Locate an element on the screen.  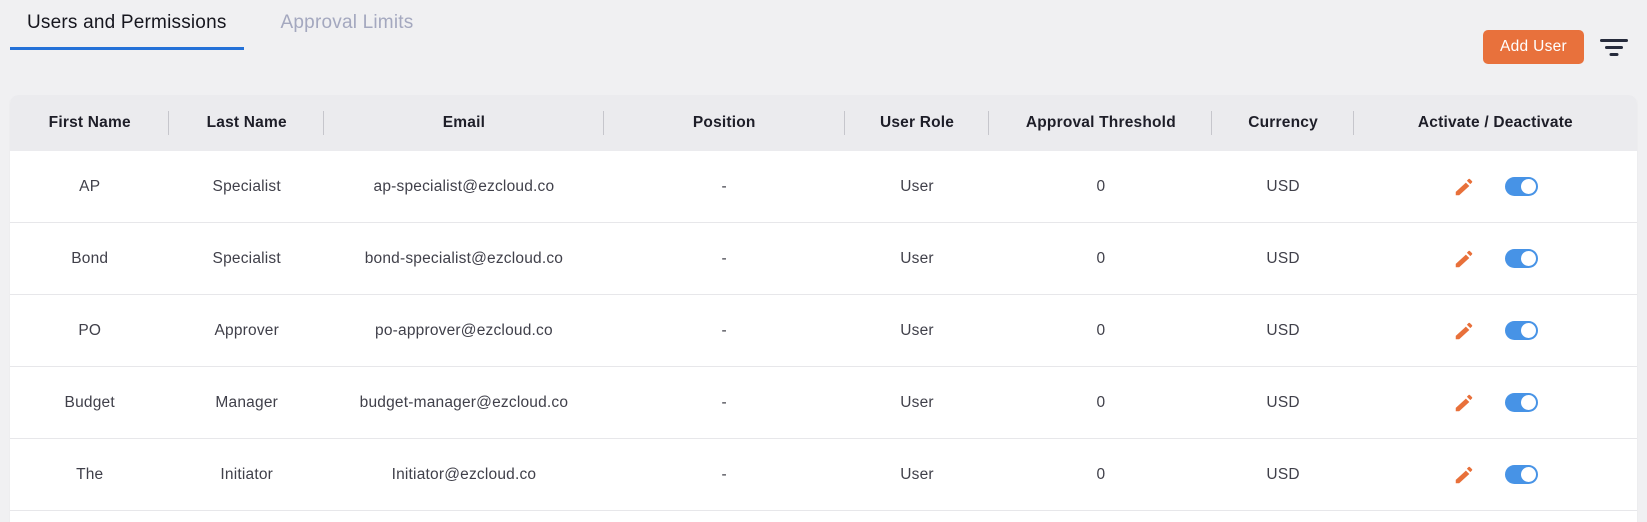
column-header-approval-threshold: Approval Threshold is located at coordinates (1100, 123).